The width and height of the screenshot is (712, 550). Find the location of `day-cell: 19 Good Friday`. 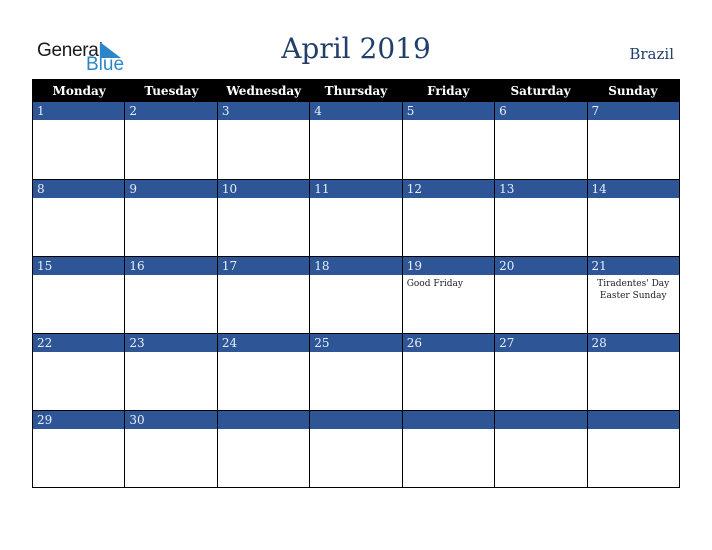

day-cell: 19 Good Friday is located at coordinates (448, 295).